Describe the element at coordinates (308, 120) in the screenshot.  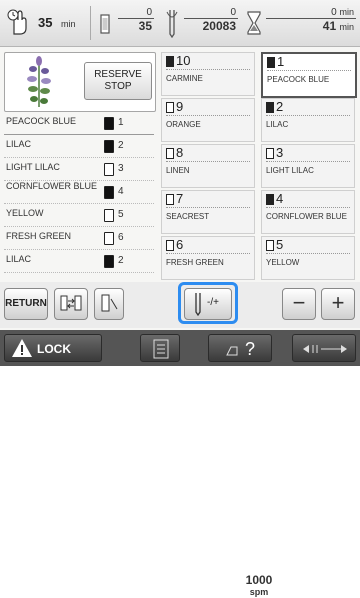
I see `needle-cell-2: 2 LILAC` at that location.